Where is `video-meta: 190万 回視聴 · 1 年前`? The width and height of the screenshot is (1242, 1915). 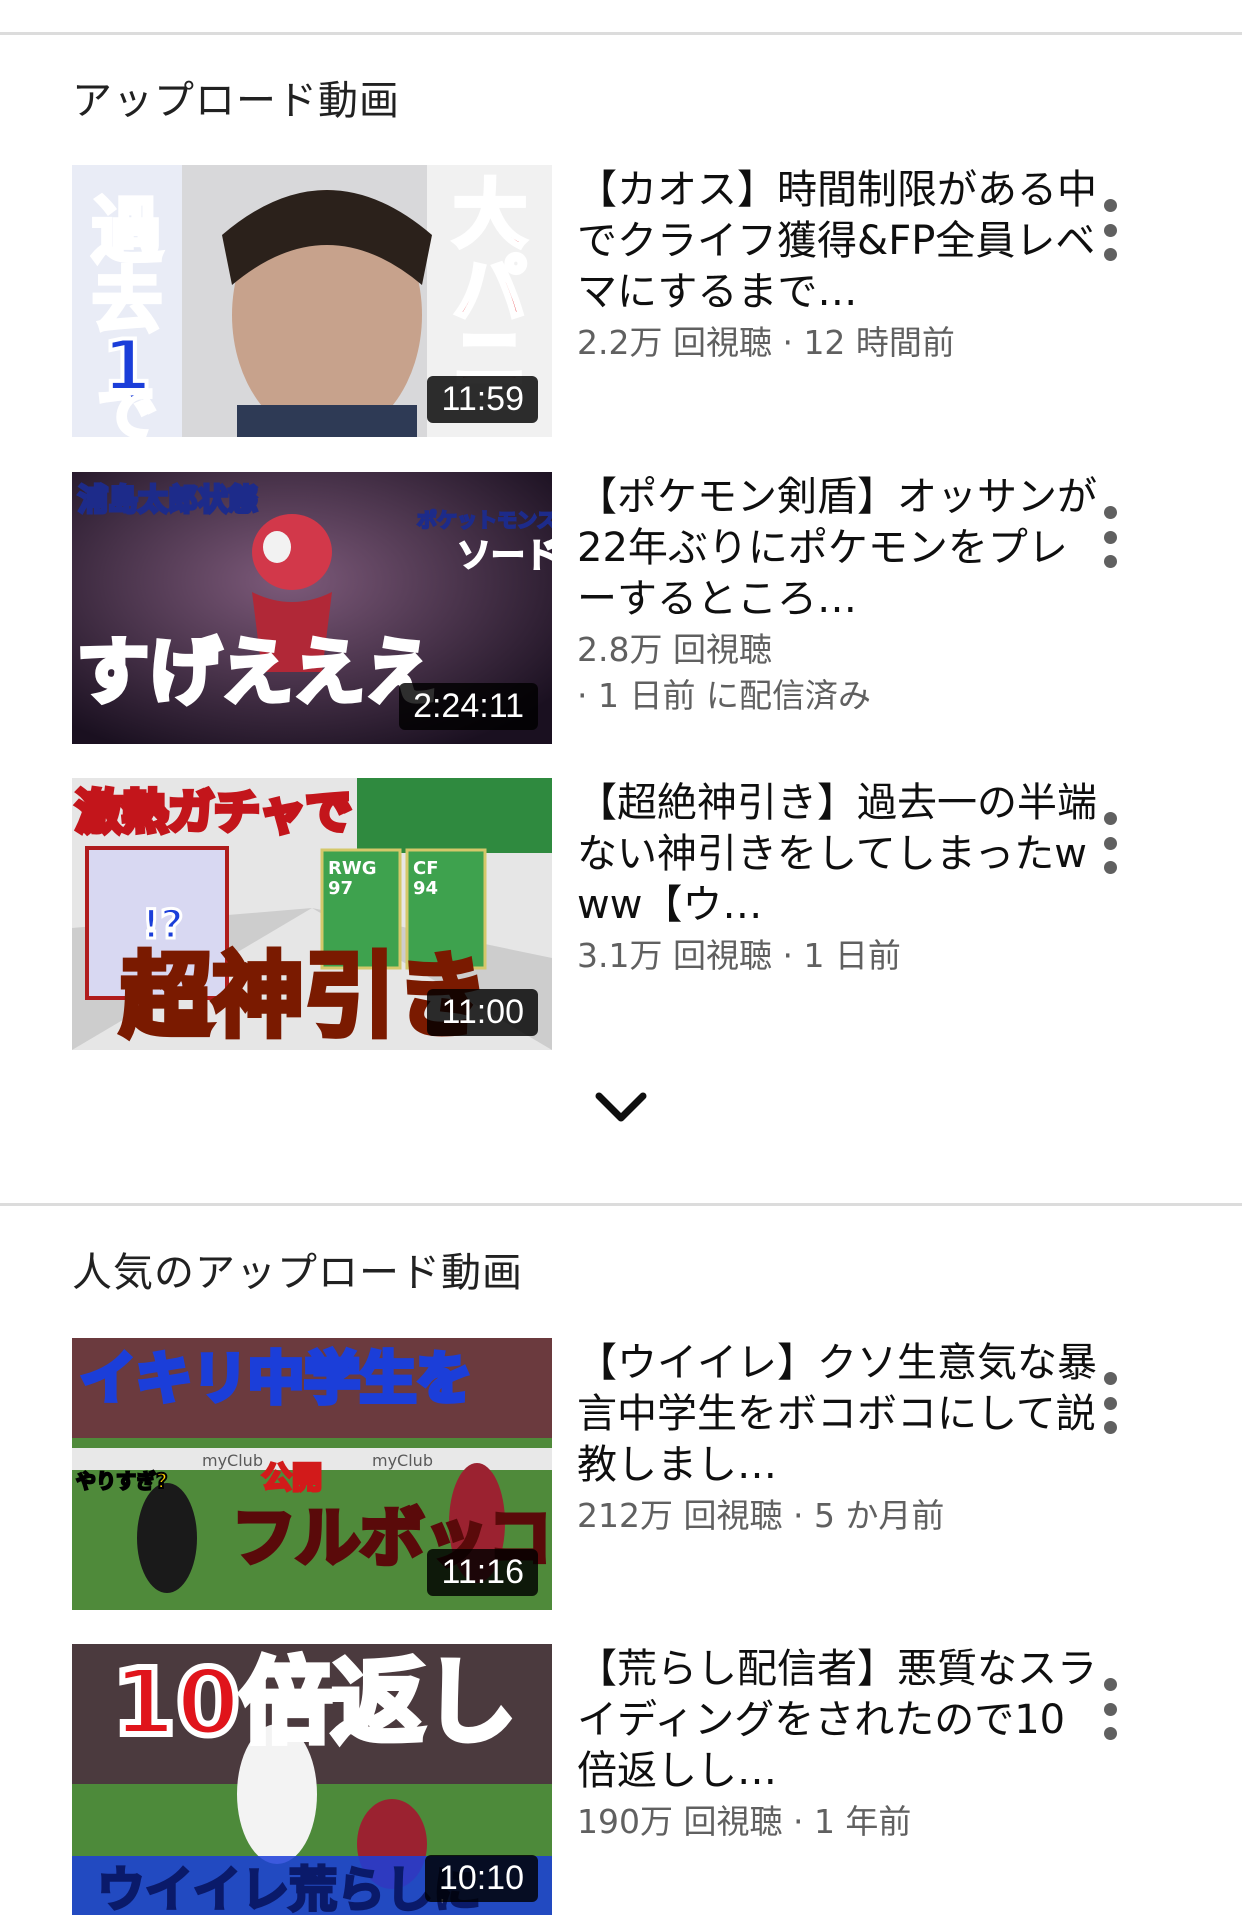
video-meta: 190万 回視聴 · 1 年前 is located at coordinates (744, 1821).